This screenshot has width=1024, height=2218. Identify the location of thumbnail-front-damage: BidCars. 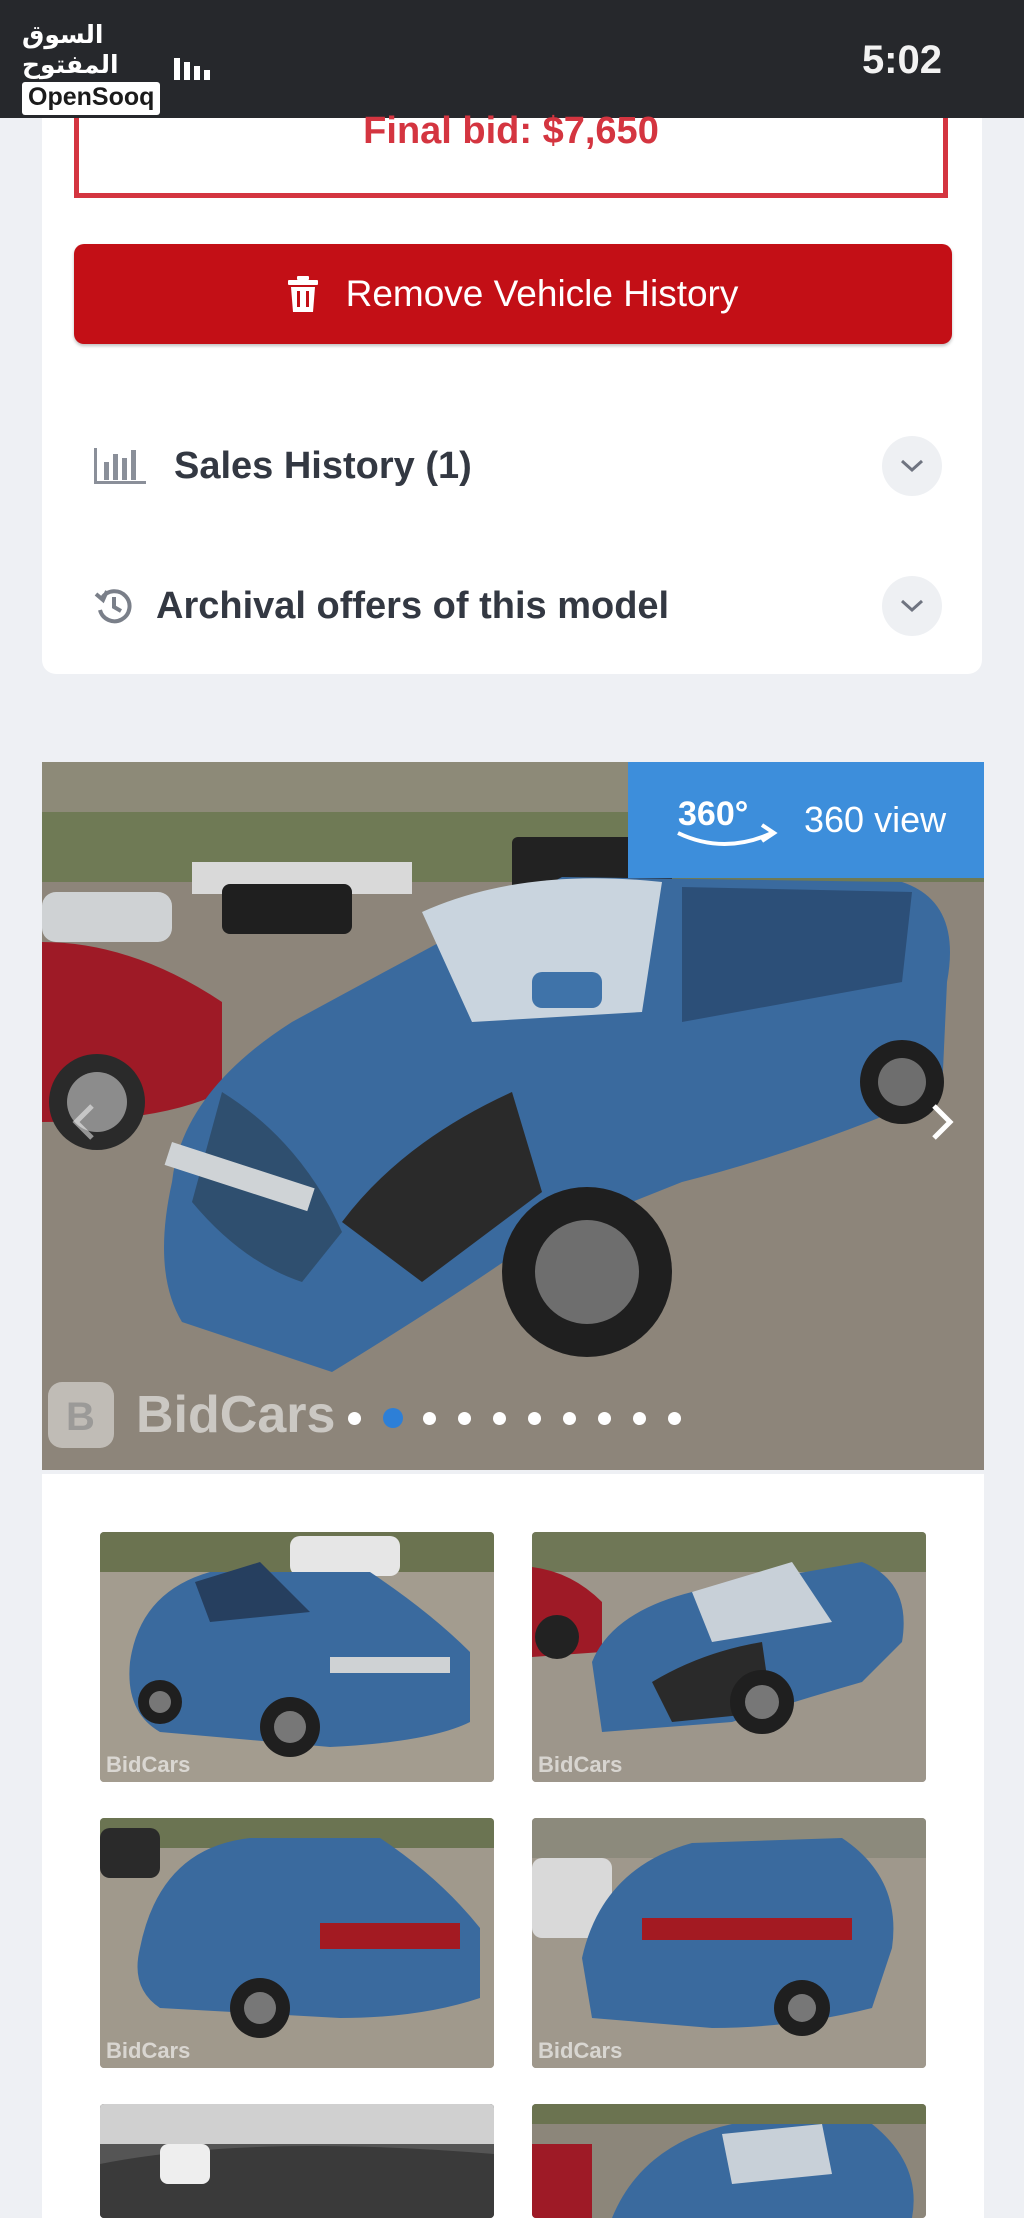
(729, 1657).